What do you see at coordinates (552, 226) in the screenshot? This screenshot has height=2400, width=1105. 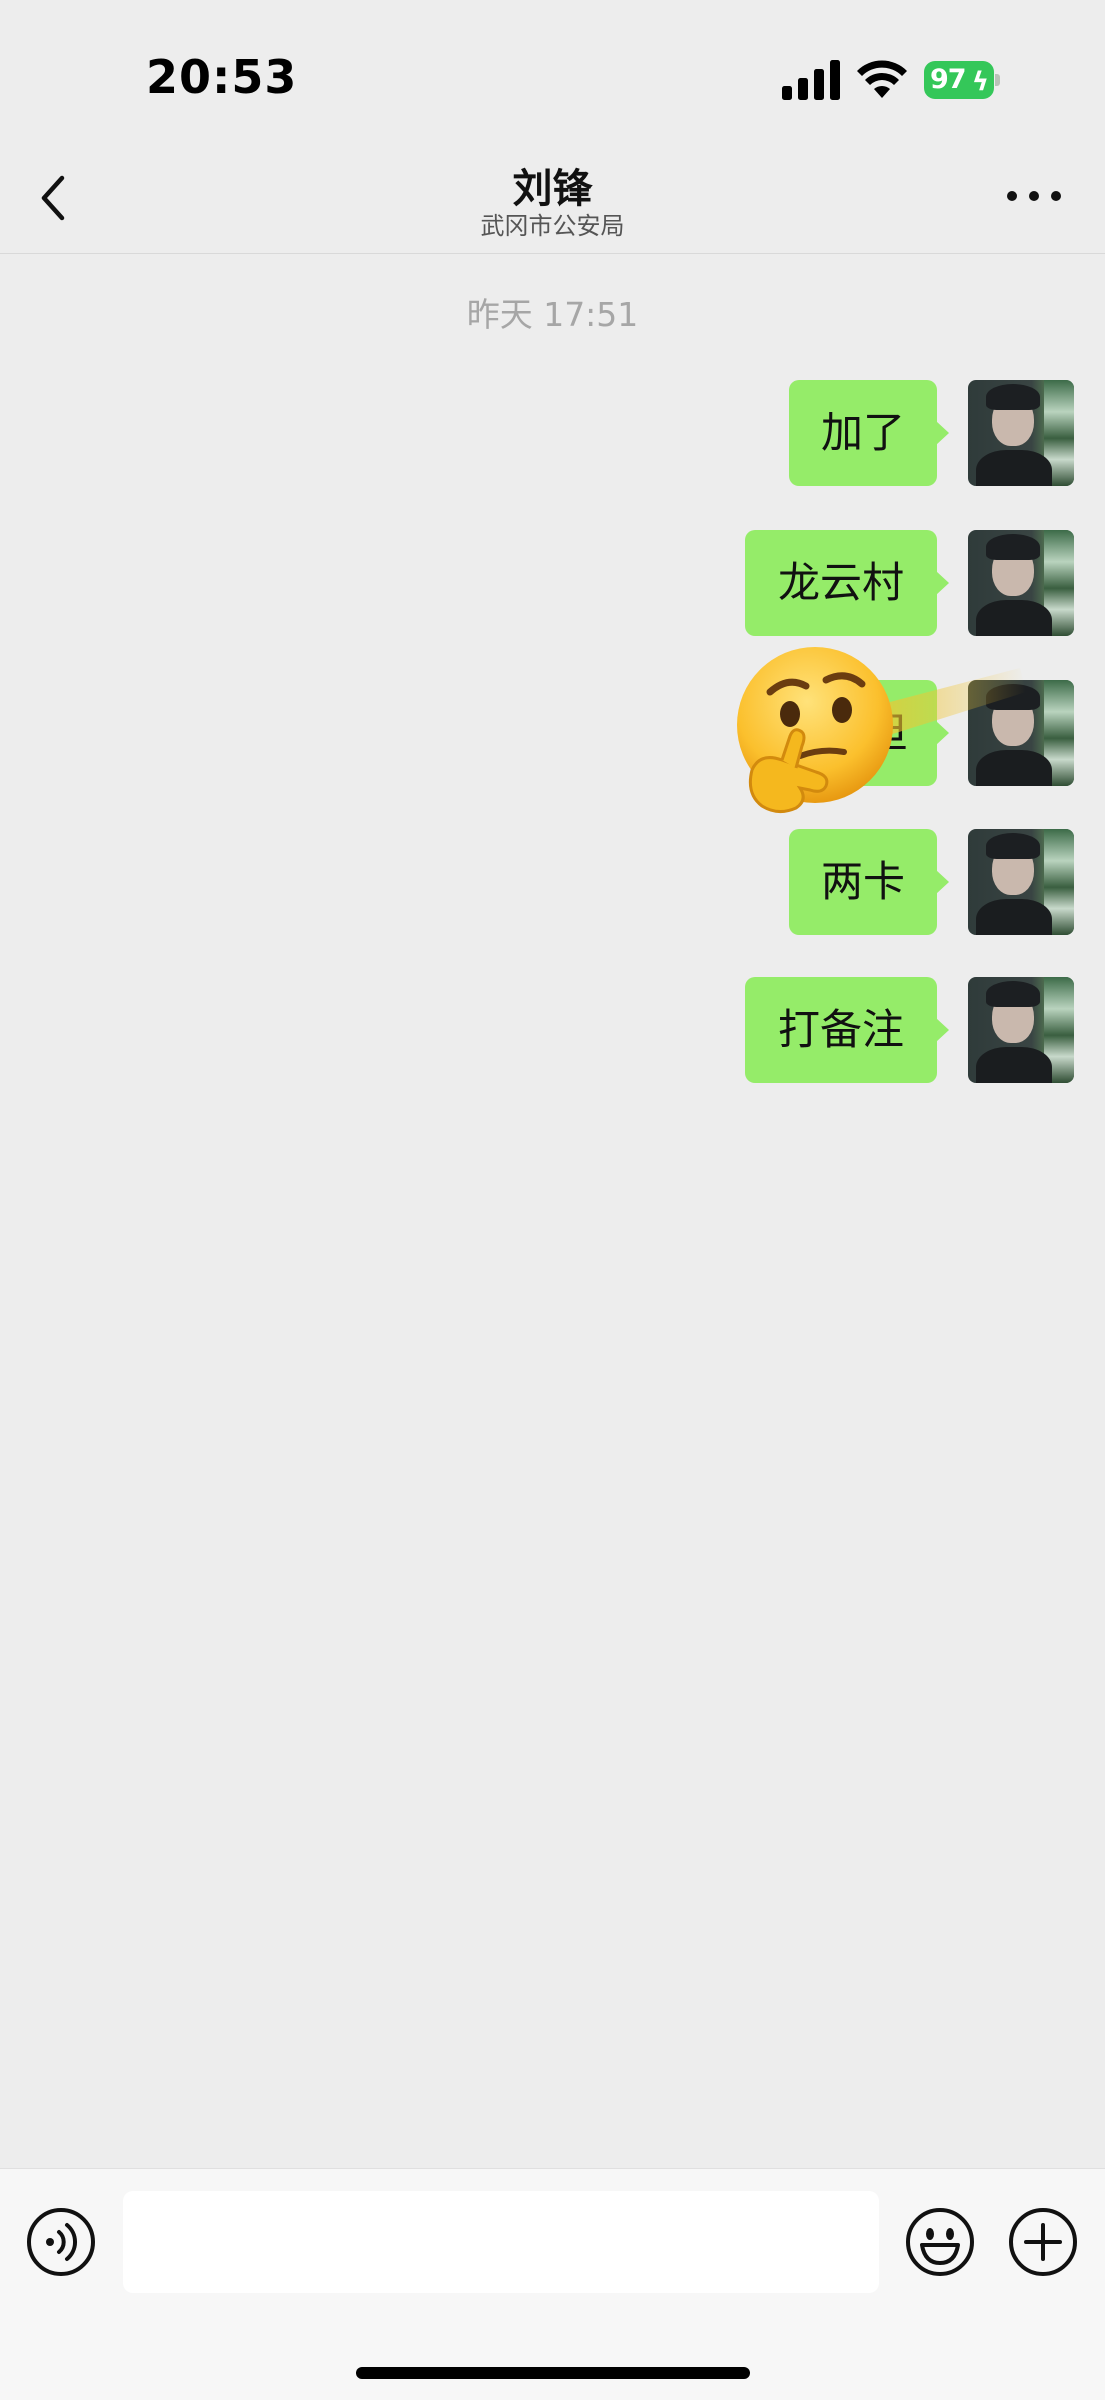 I see `contact-organization: 武冈市公安局` at bounding box center [552, 226].